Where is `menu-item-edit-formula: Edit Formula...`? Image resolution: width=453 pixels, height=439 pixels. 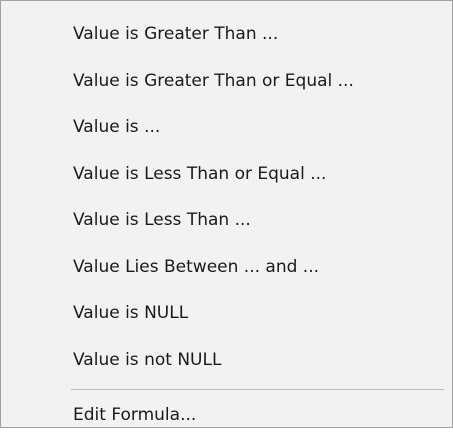 menu-item-edit-formula: Edit Formula... is located at coordinates (226, 415).